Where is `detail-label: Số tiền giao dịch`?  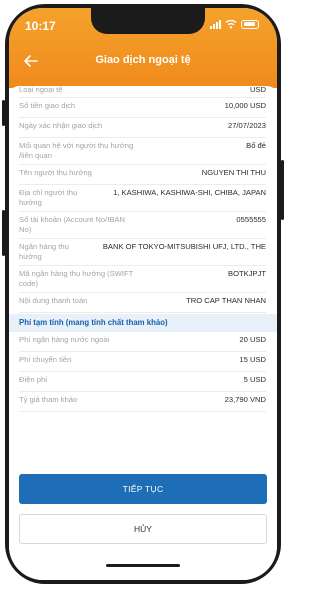 detail-label: Số tiền giao dịch is located at coordinates (47, 105).